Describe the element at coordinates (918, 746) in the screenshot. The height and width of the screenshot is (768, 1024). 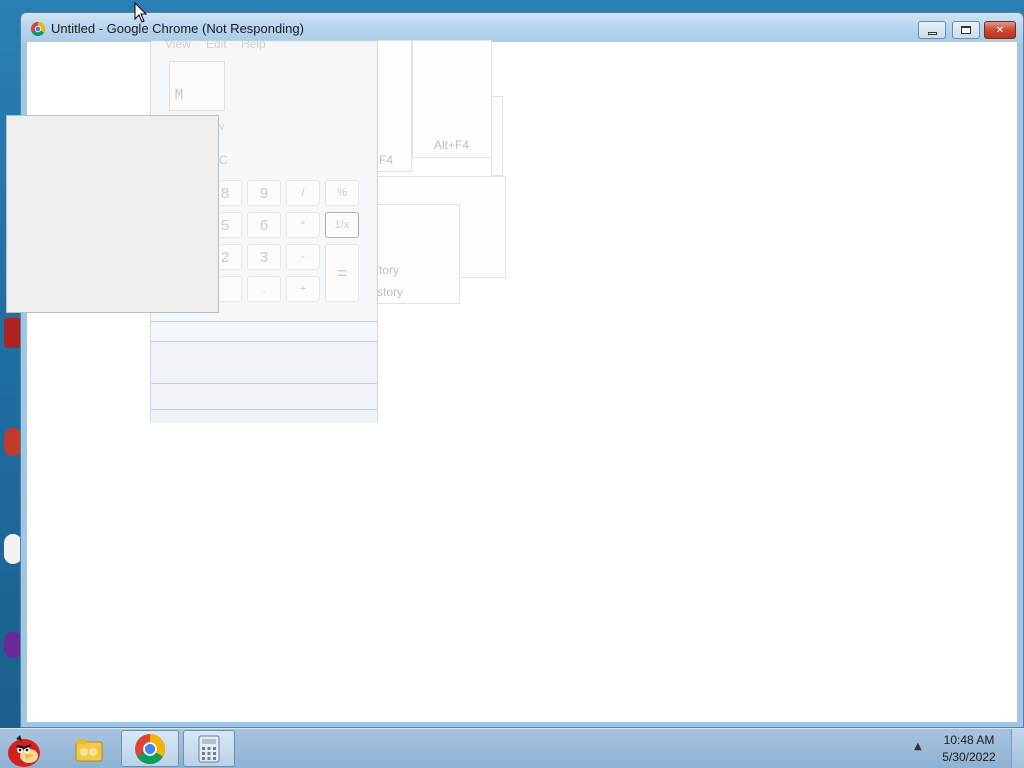
I see `show-hidden-icons-button: ▲` at that location.